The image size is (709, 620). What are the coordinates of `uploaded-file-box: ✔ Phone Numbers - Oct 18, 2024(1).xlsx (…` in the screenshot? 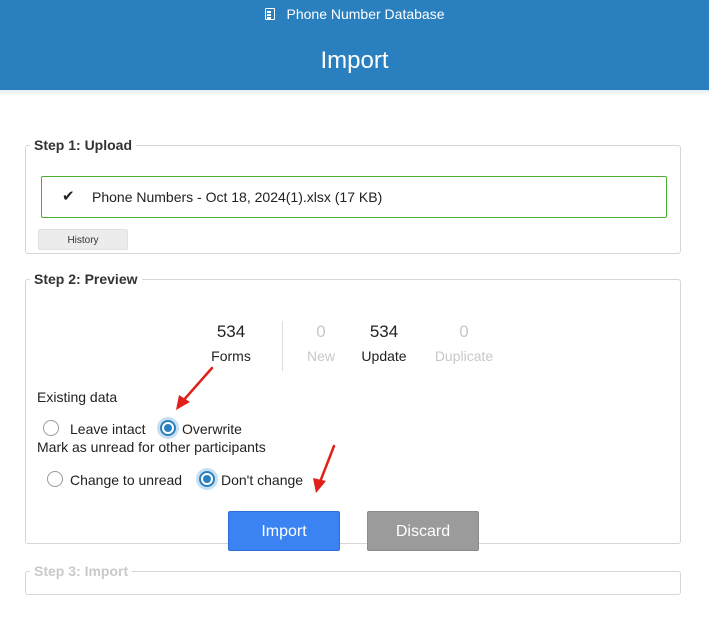 It's located at (354, 197).